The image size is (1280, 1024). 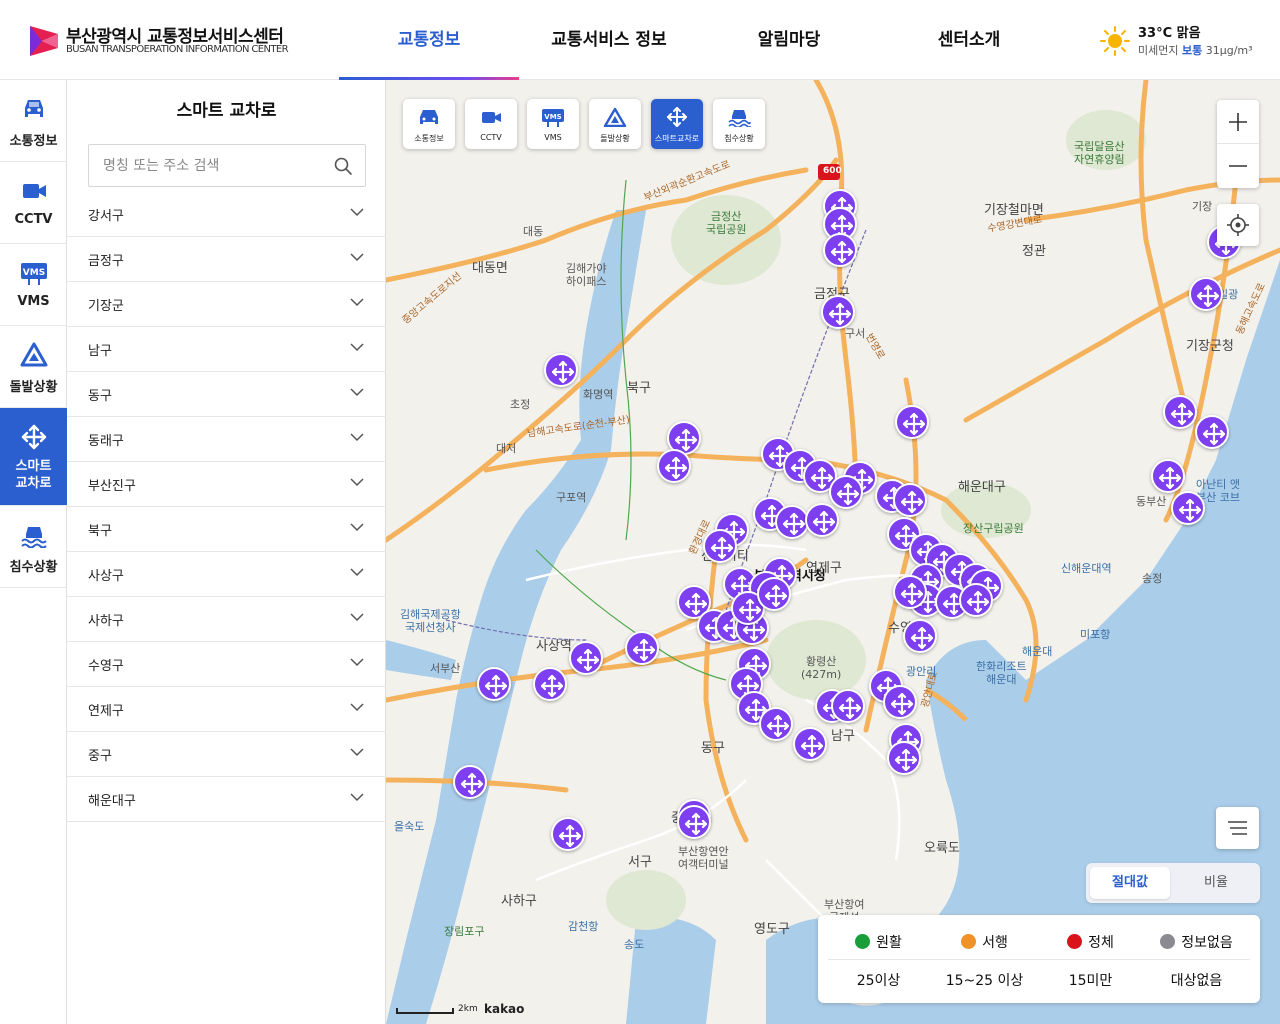 I want to click on search-icon, so click(x=343, y=166).